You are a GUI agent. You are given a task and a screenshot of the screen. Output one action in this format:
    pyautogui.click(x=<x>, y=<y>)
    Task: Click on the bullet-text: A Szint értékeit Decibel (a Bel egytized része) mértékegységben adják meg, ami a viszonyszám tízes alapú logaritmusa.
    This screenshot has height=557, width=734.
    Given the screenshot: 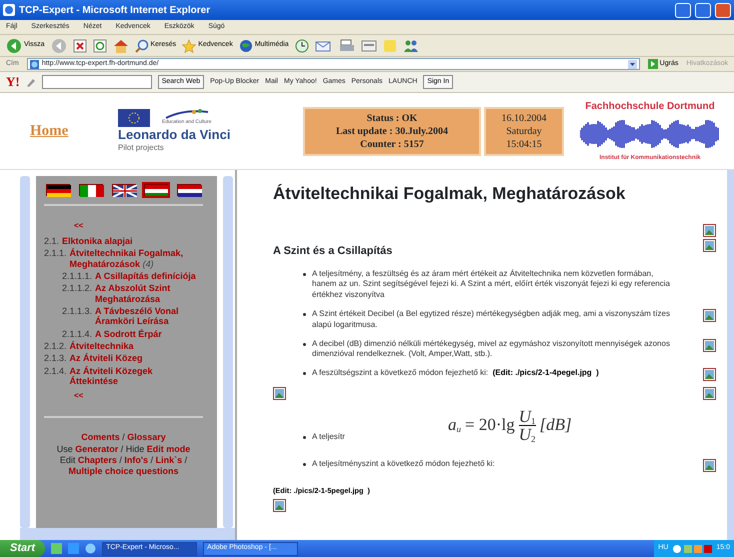 What is the action you would take?
    pyautogui.click(x=491, y=318)
    